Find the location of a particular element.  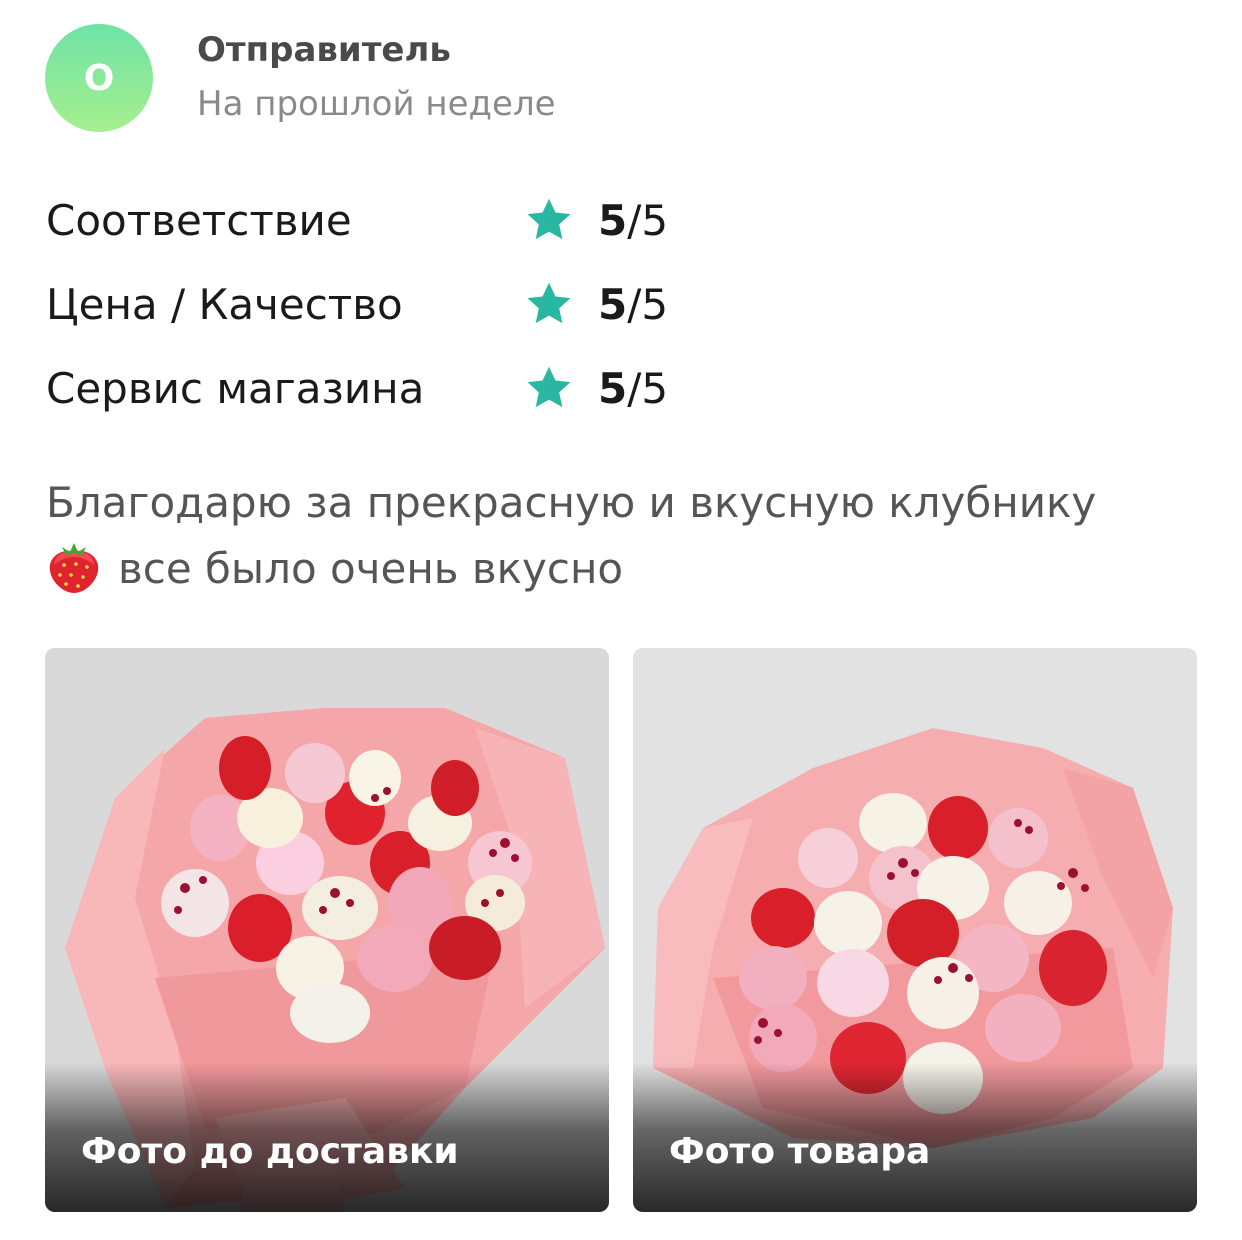

photo-caption: Фото товара is located at coordinates (800, 1151).